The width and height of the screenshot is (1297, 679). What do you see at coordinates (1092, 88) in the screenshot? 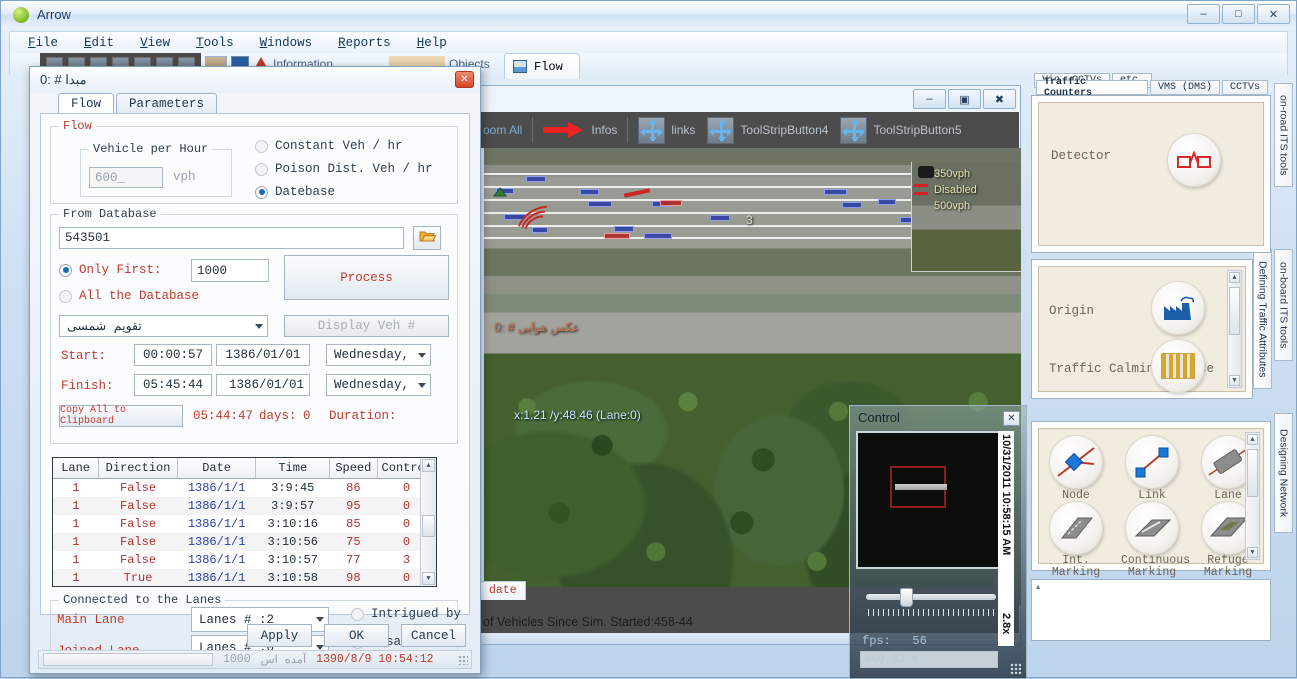
I see `tab-traffic-counters: Traffic Counters` at bounding box center [1092, 88].